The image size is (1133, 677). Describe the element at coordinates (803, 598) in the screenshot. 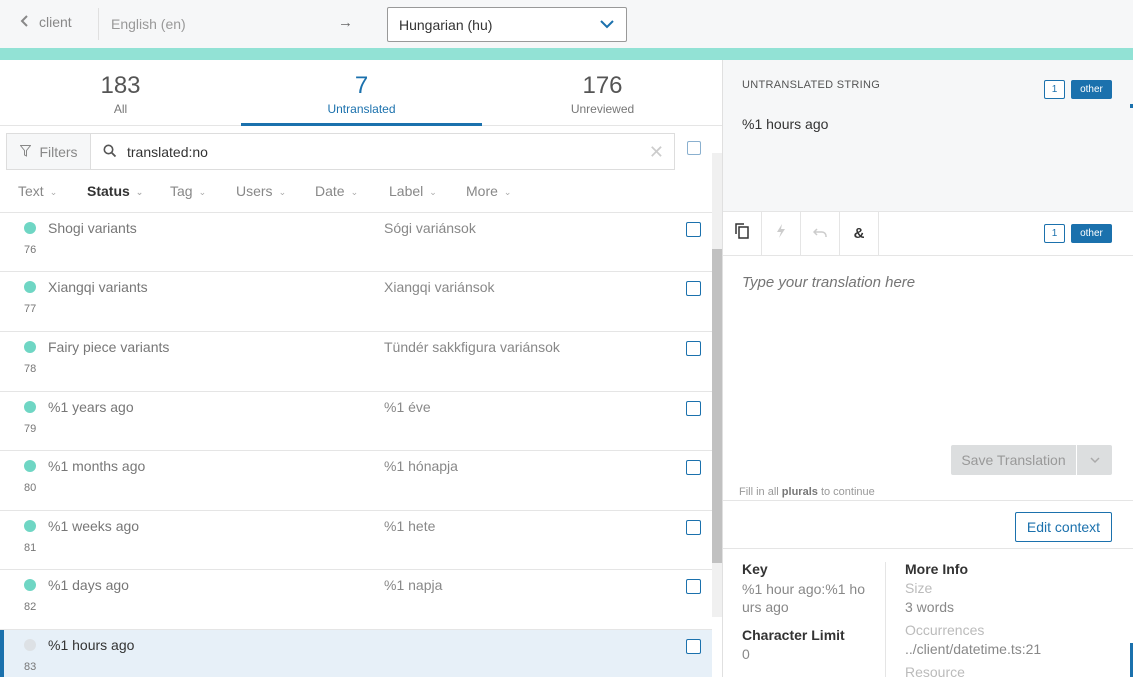

I see `key-value: %1 hour ago:%1 hours ago` at that location.